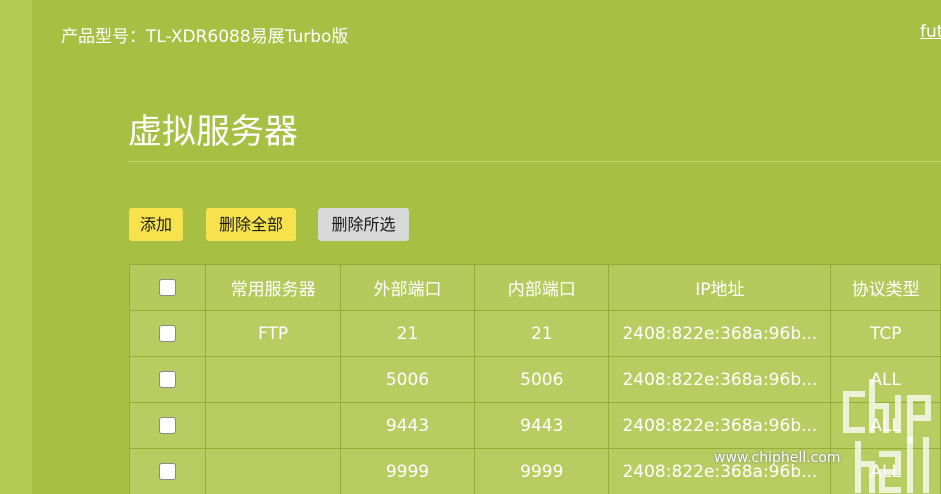 The image size is (941, 494). What do you see at coordinates (777, 458) in the screenshot?
I see `watermark-url-text: www.chiphell.com` at bounding box center [777, 458].